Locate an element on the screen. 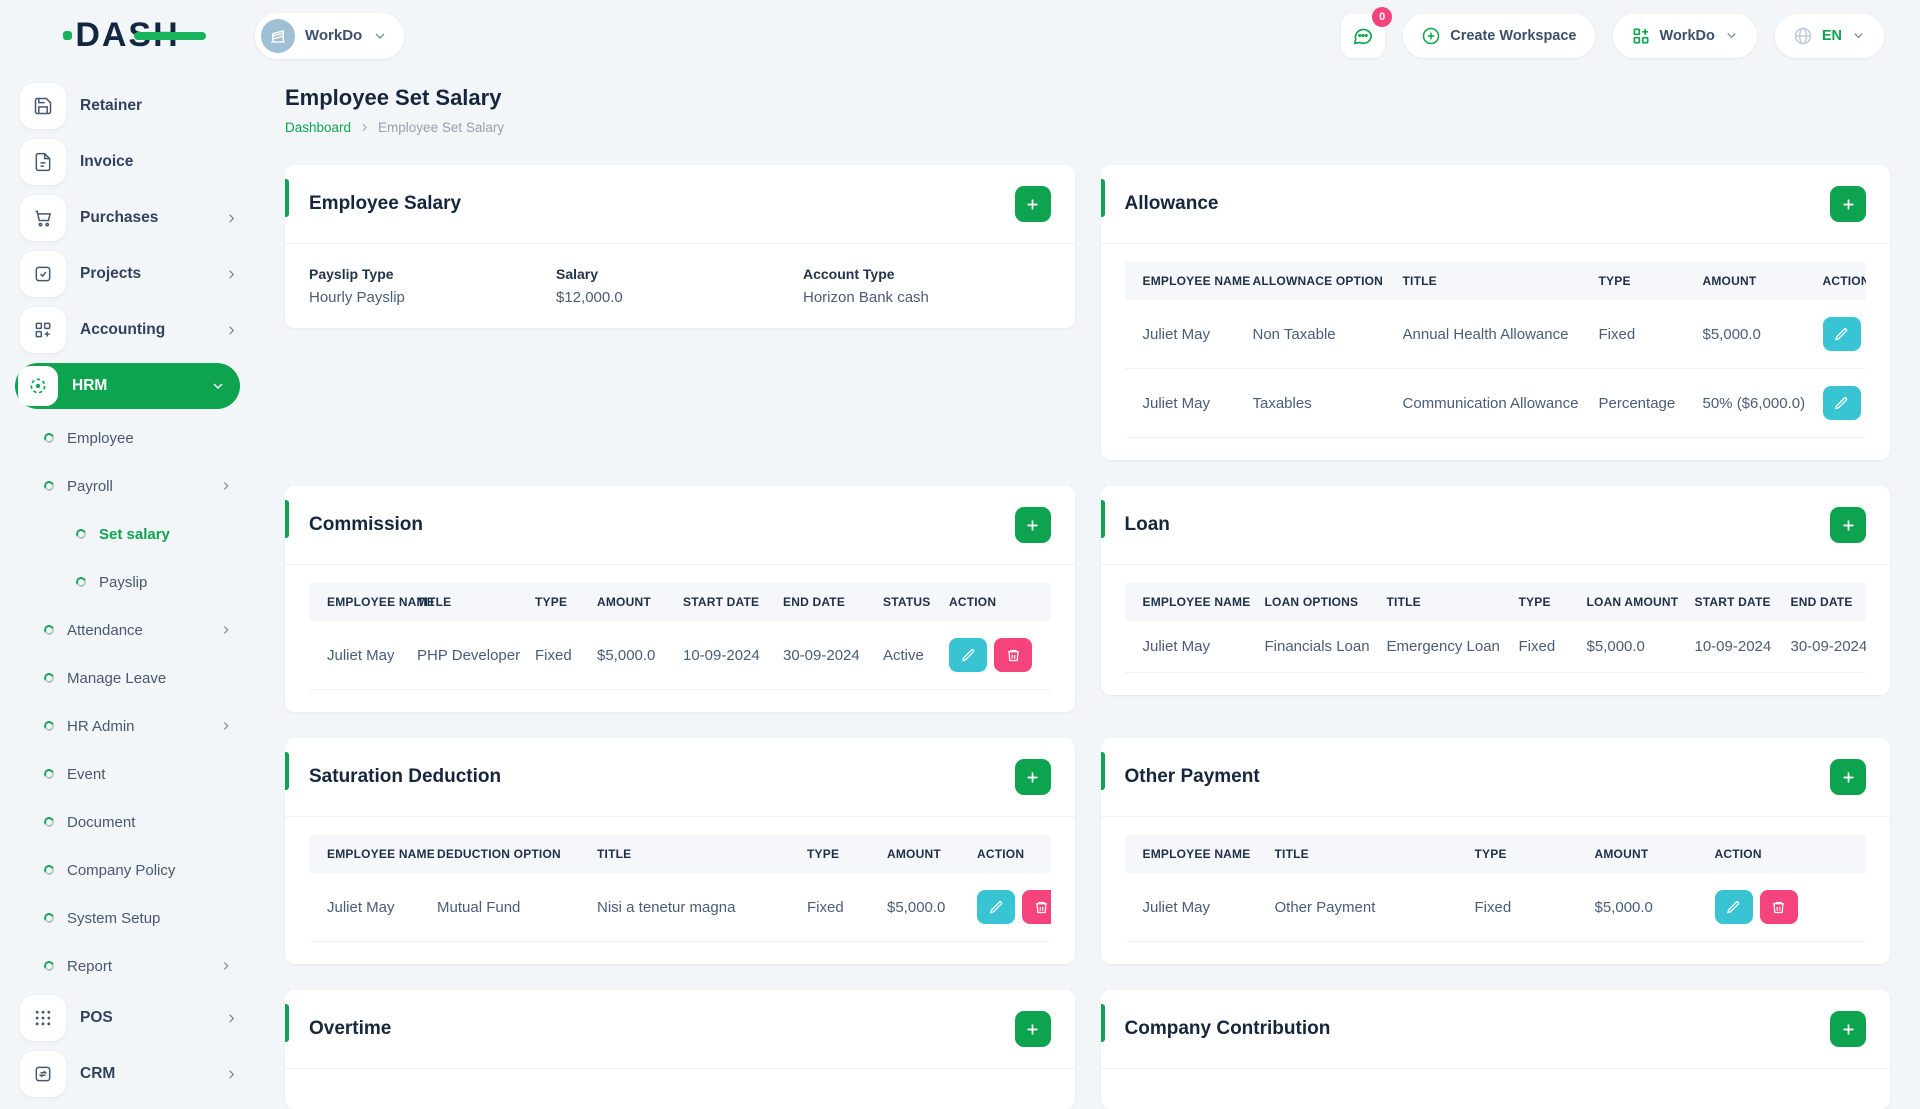  sidebar-item-document: Document is located at coordinates (127, 822).